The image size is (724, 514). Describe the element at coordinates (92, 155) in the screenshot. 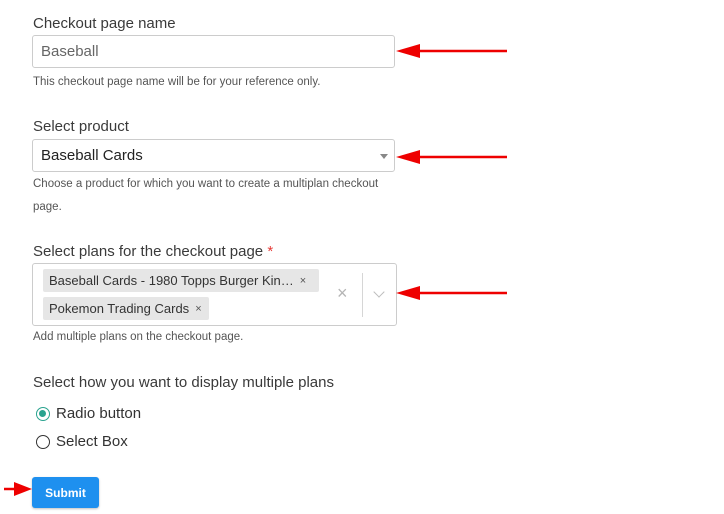

I see `product-select-value: Baseball Cards` at that location.